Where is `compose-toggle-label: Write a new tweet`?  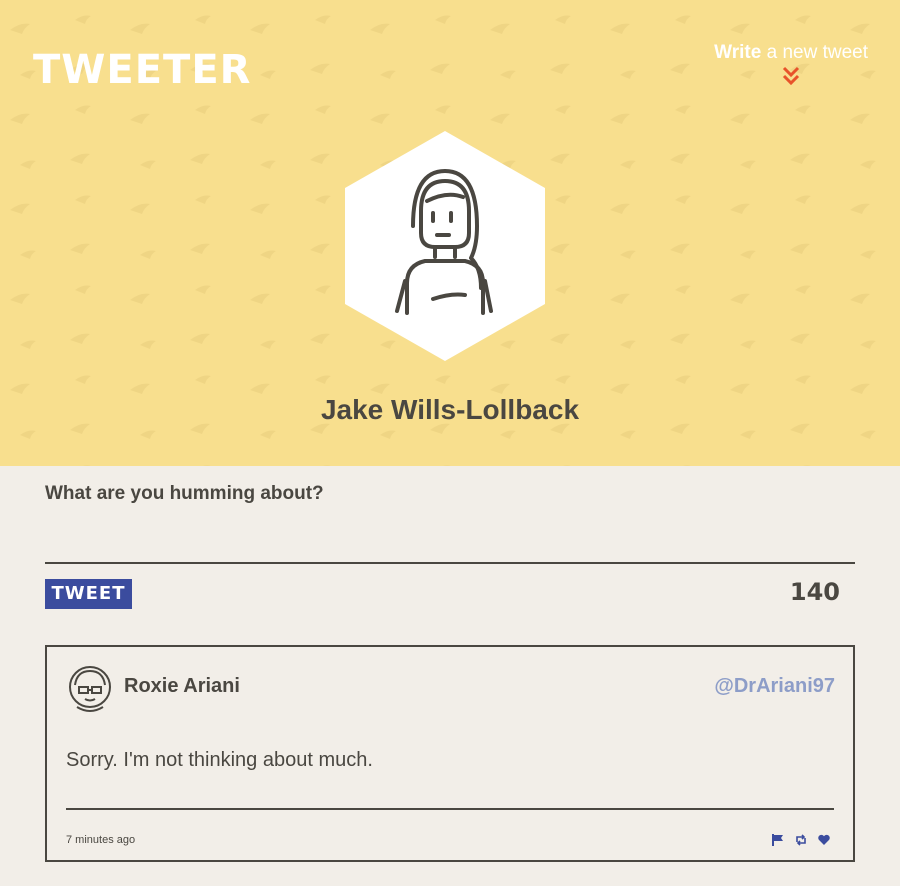 compose-toggle-label: Write a new tweet is located at coordinates (791, 52).